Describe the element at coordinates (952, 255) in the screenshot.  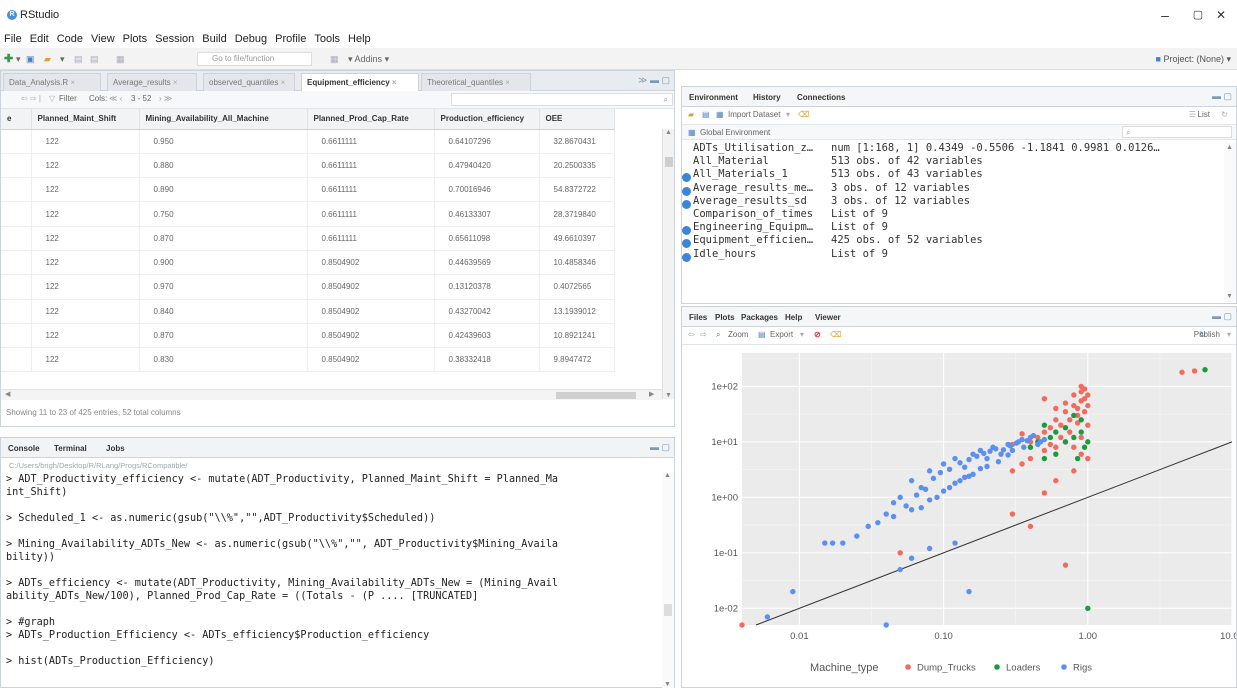
I see `environment-row: Idle_hours List of 9` at that location.